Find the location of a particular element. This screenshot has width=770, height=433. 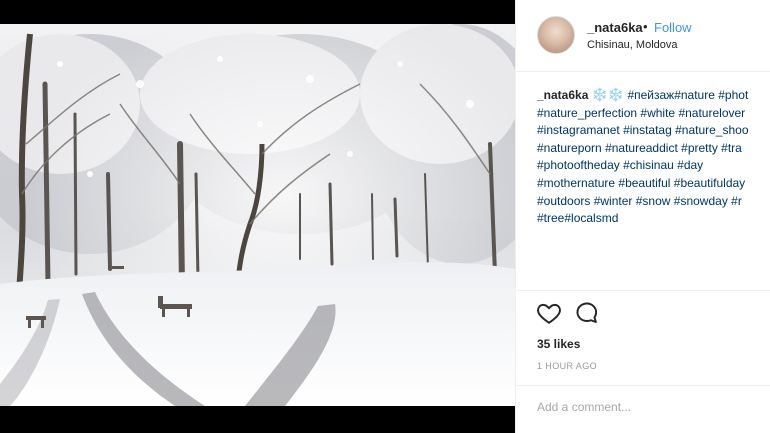

hashtag: #winter is located at coordinates (613, 201).